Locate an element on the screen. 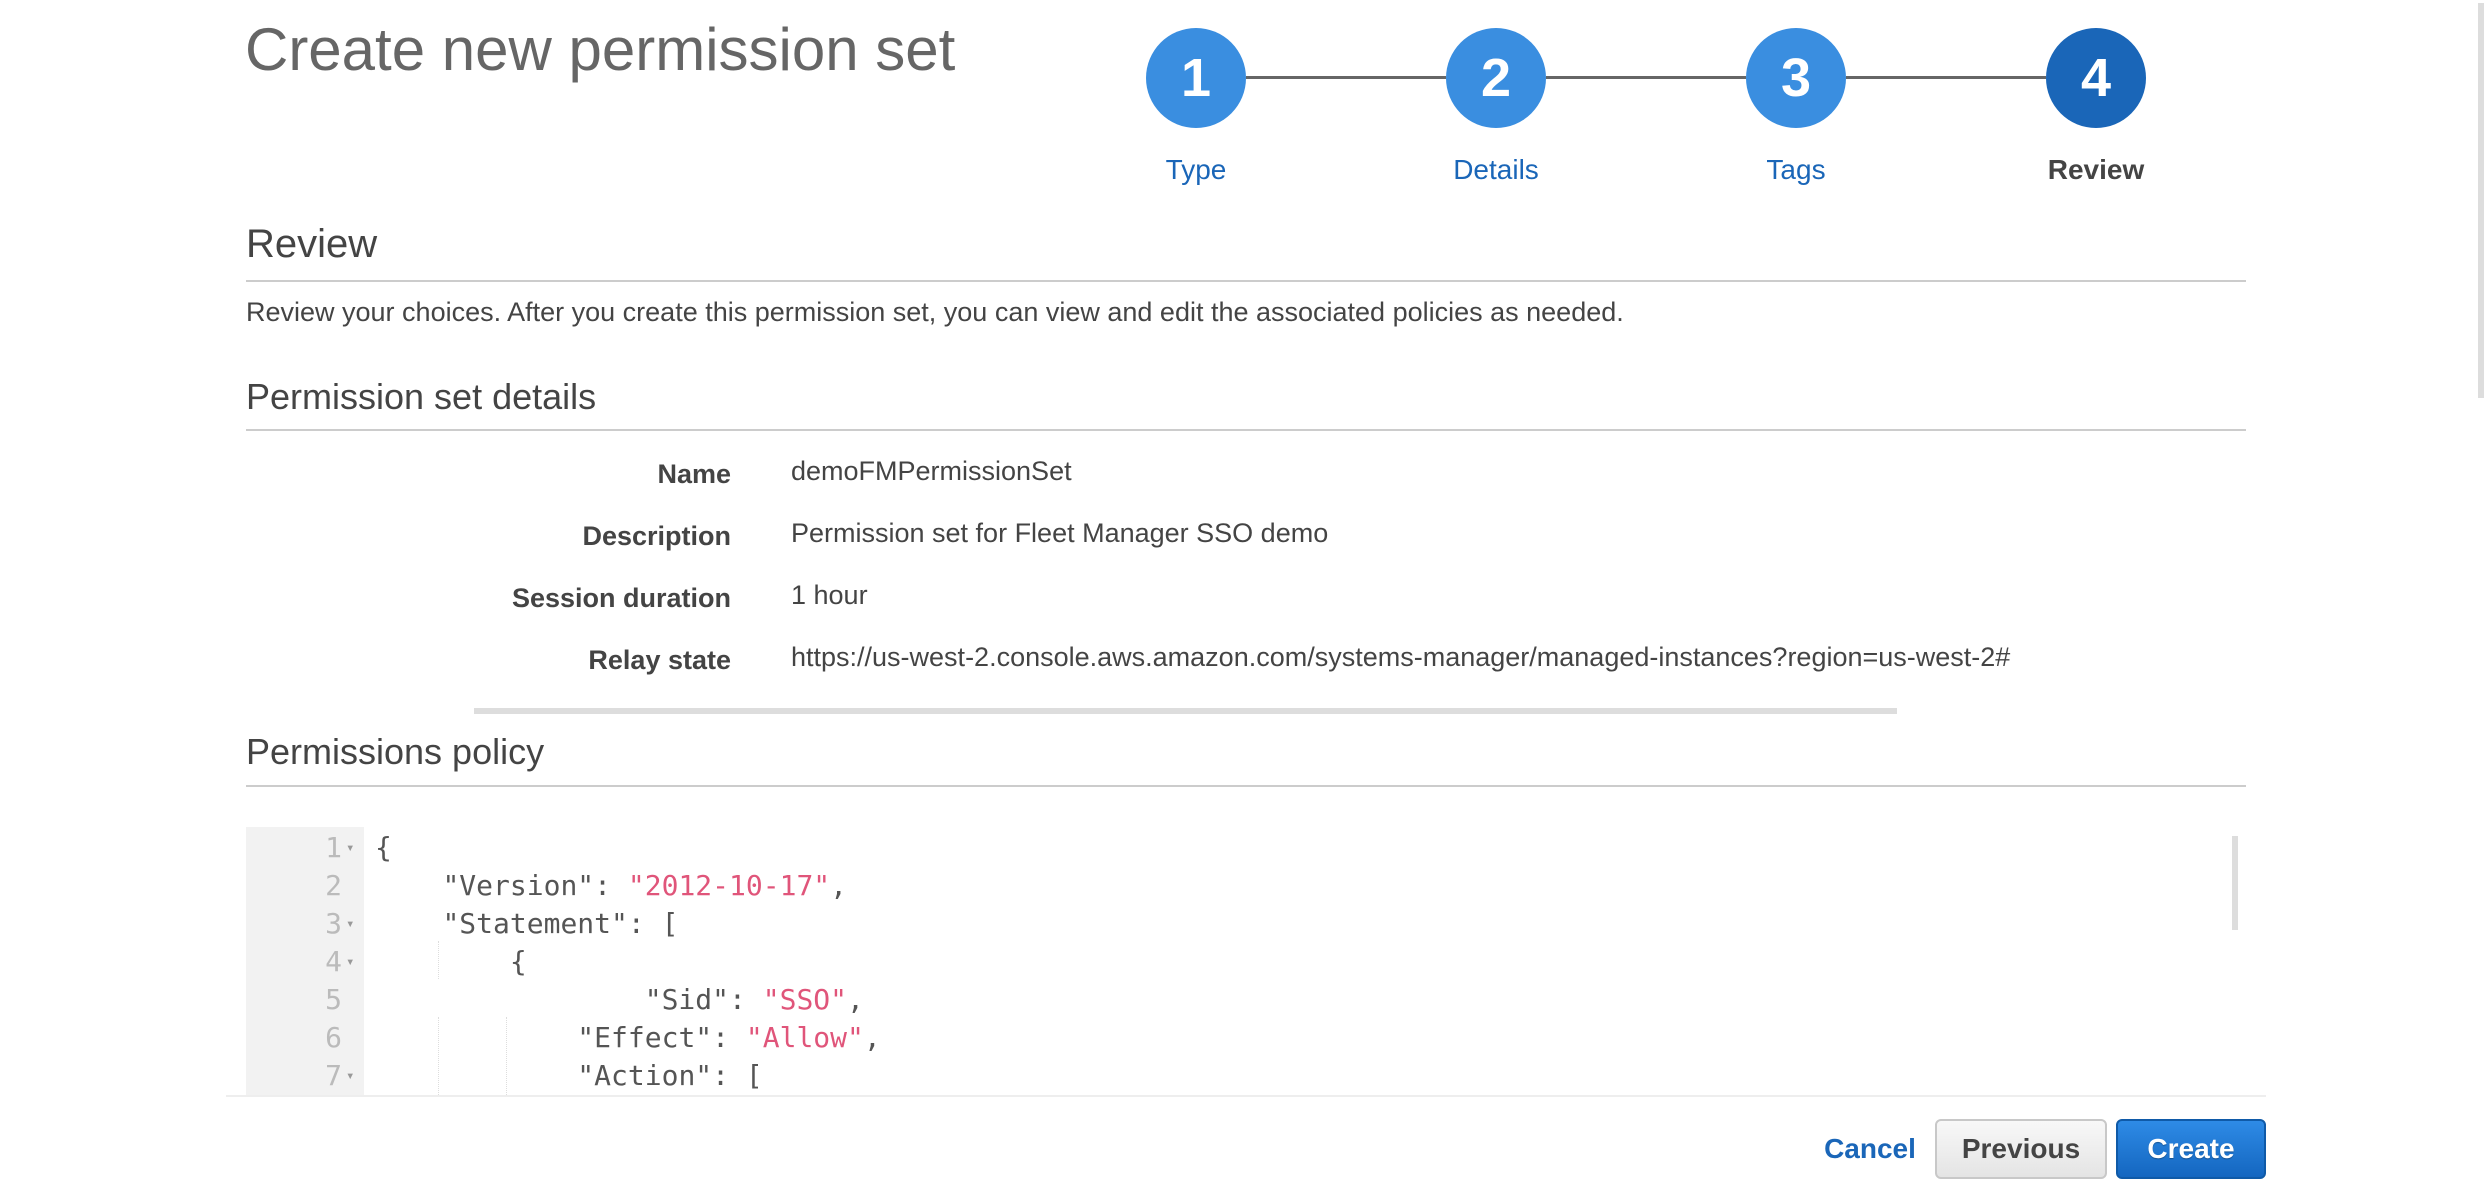 This screenshot has width=2486, height=1198. code-line: 6 "Effect": "Allow", is located at coordinates (1246, 1038).